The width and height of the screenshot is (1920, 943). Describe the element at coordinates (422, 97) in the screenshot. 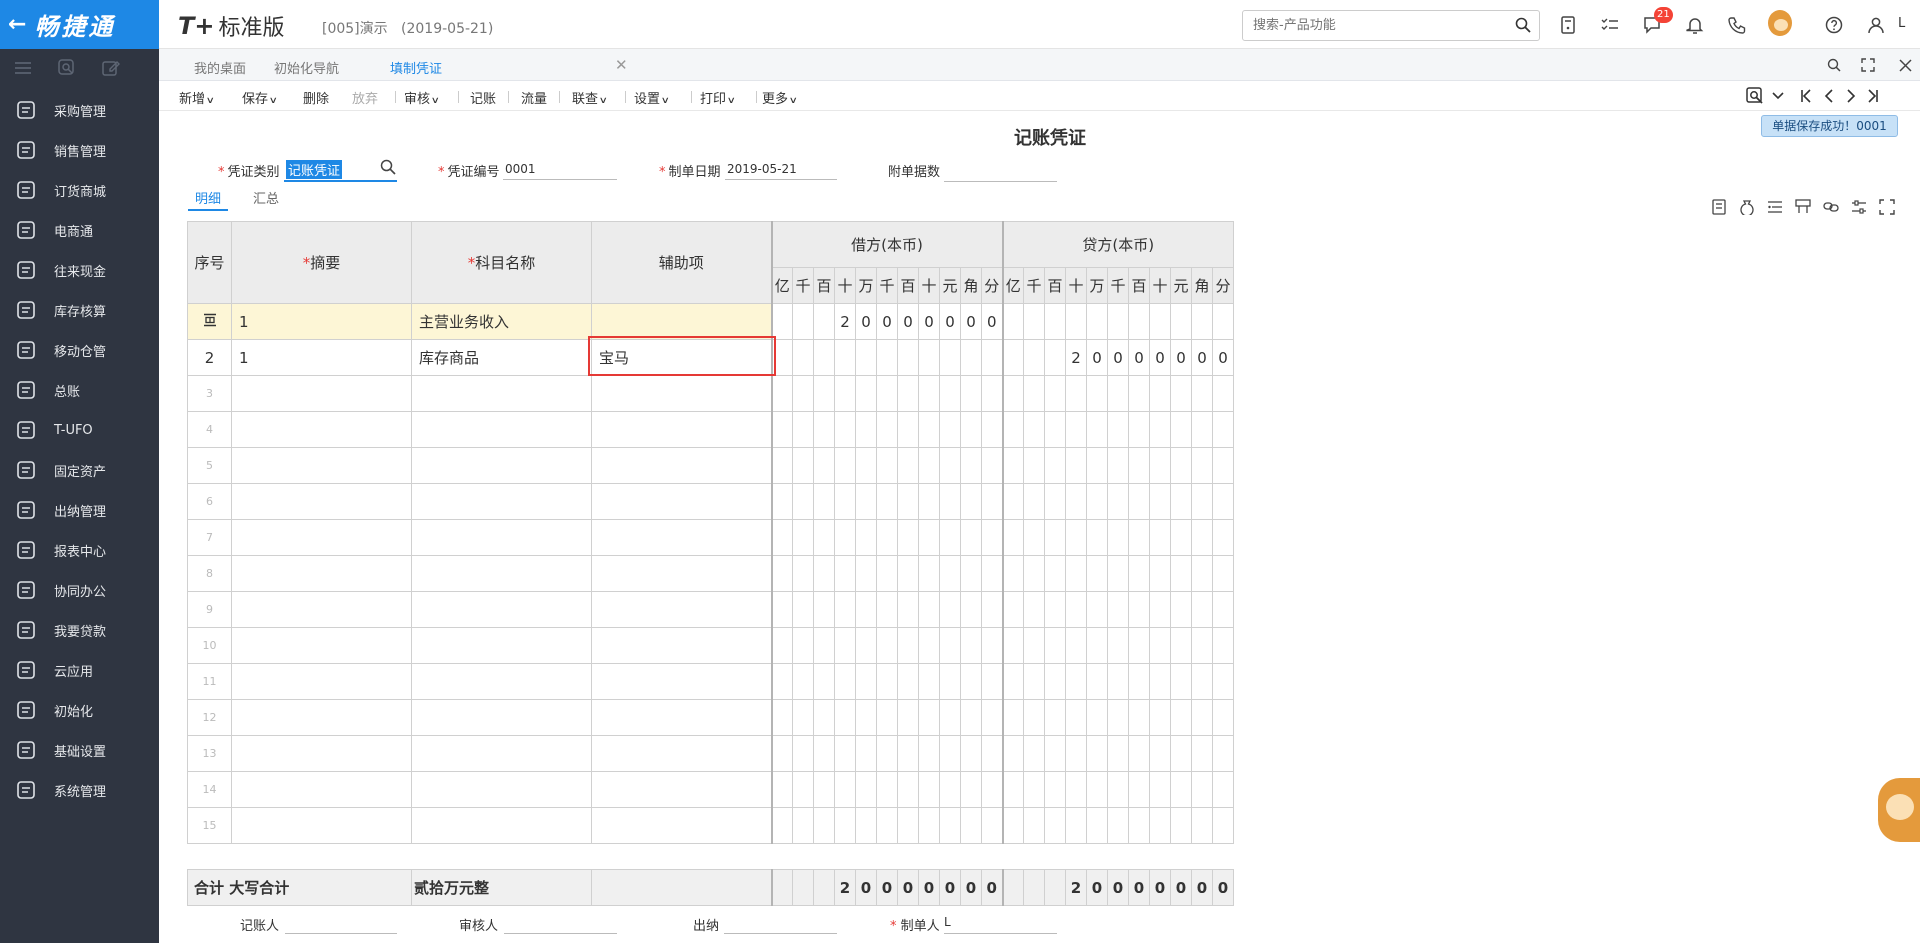

I see `audit-button: 审核∨` at that location.